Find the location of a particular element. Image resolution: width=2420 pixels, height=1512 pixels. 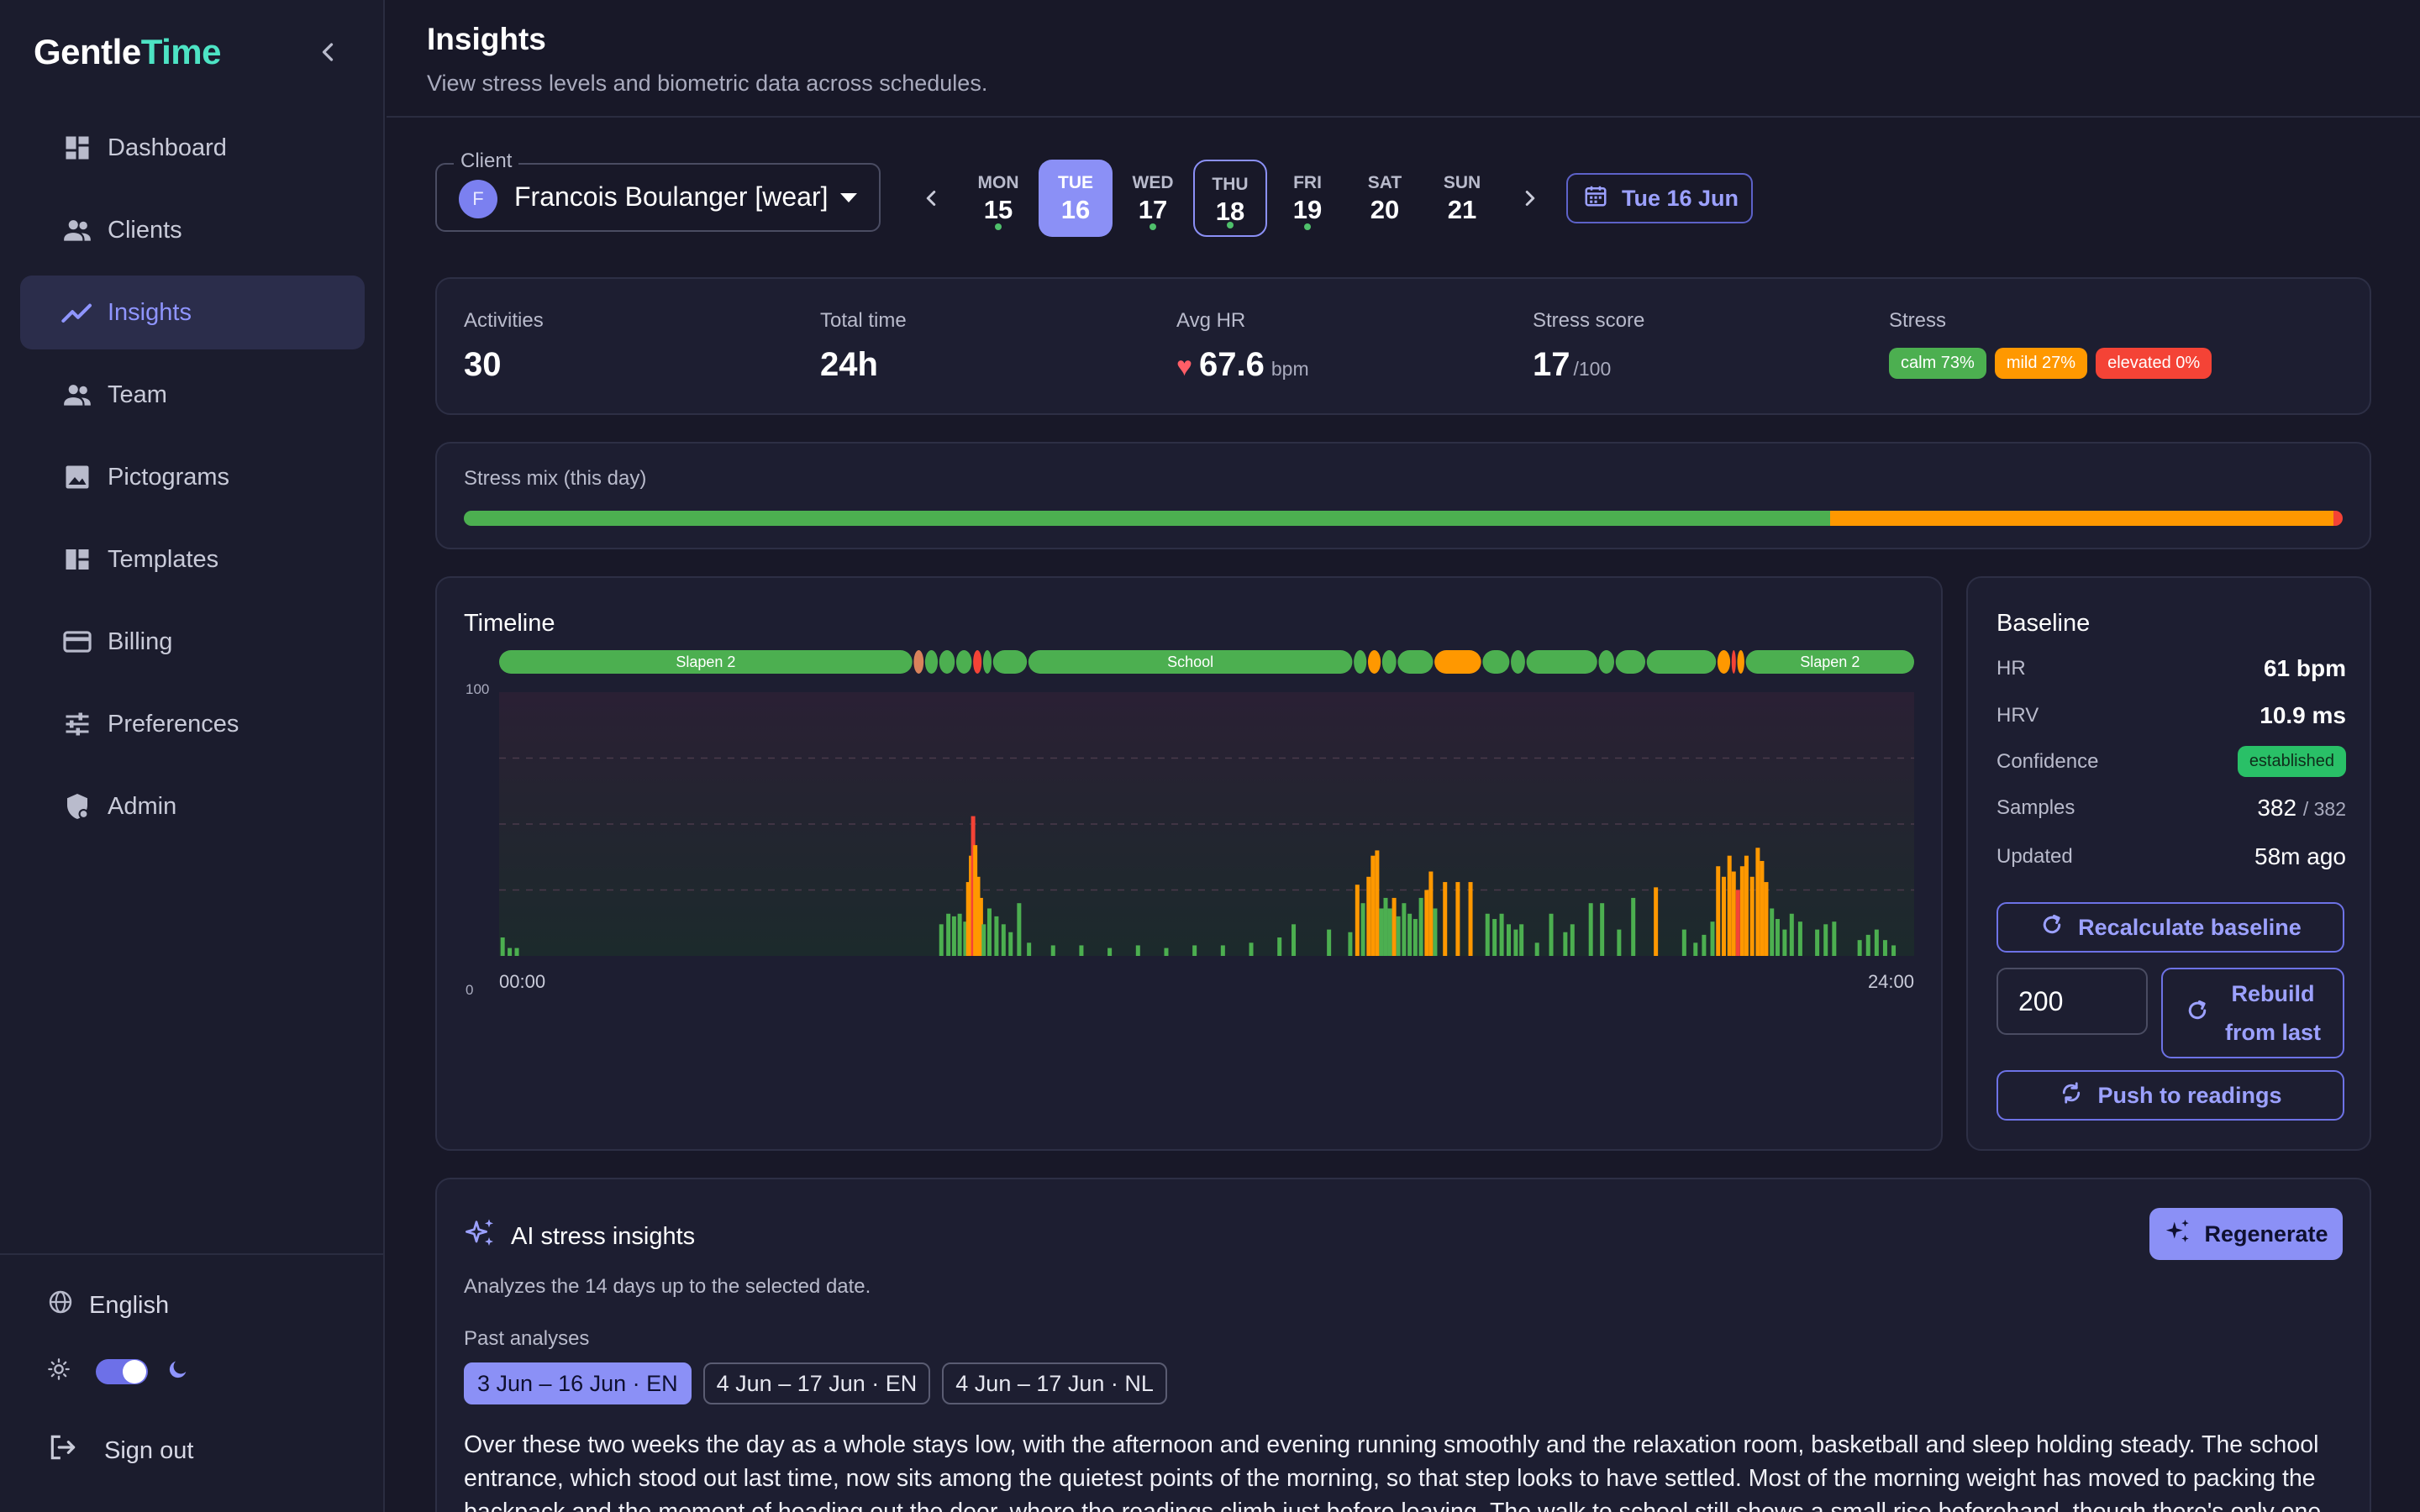

baseline-hrv-value: 10.9 ms is located at coordinates (2303, 715).